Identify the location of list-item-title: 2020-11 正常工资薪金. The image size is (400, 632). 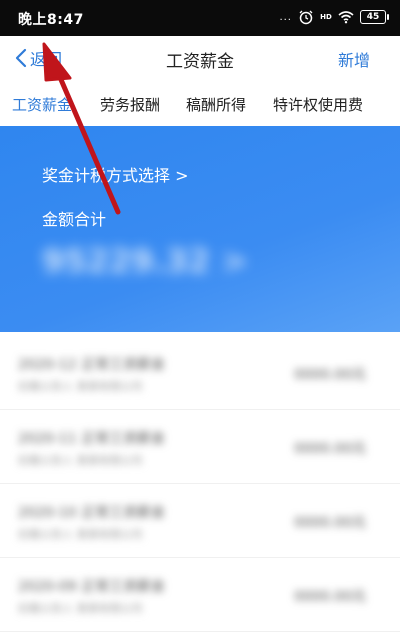
(91, 439).